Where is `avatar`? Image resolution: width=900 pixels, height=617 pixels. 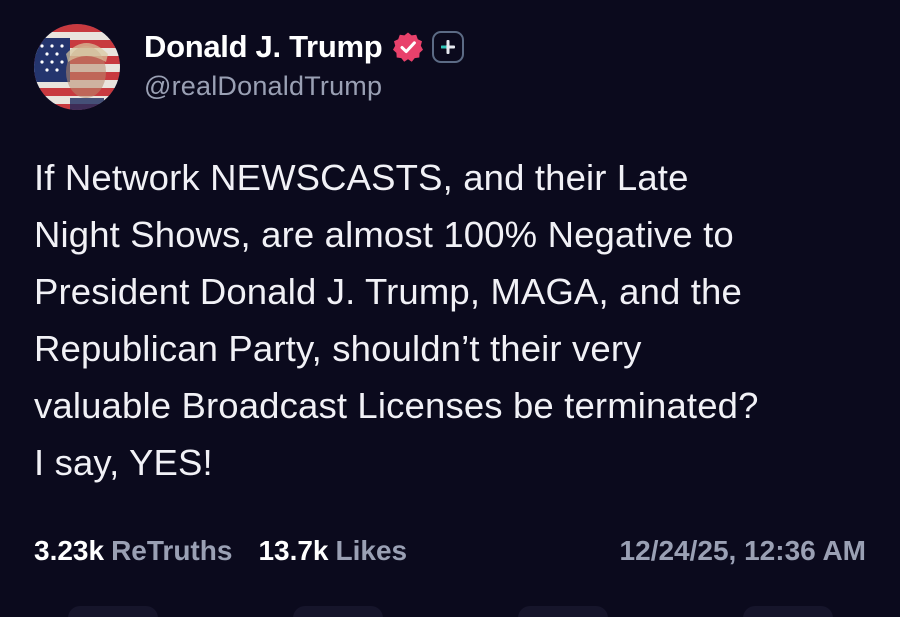 avatar is located at coordinates (77, 67).